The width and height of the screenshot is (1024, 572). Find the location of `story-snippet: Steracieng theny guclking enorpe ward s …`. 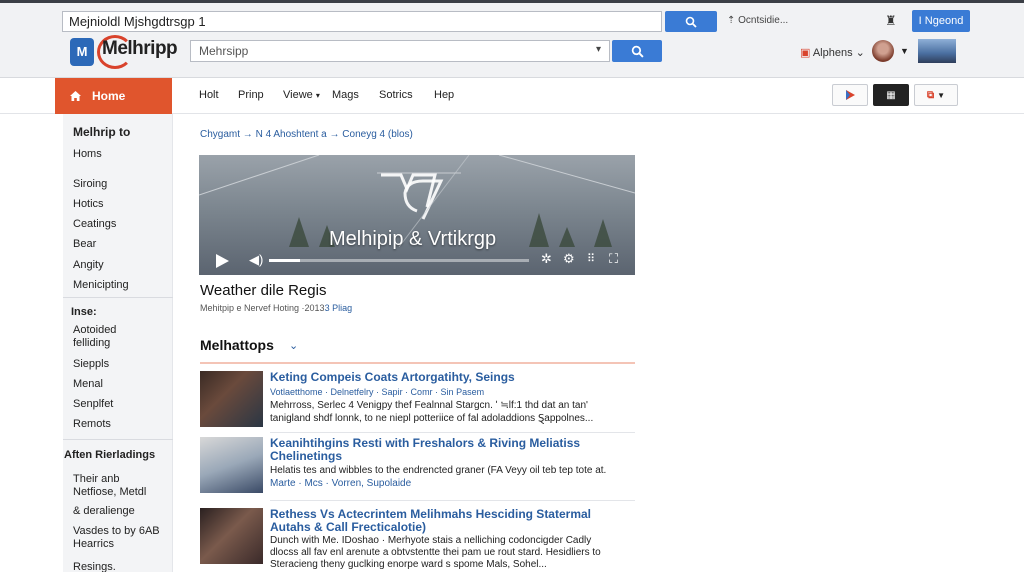

story-snippet: Steracieng theny guclking enorpe ward s … is located at coordinates (408, 564).